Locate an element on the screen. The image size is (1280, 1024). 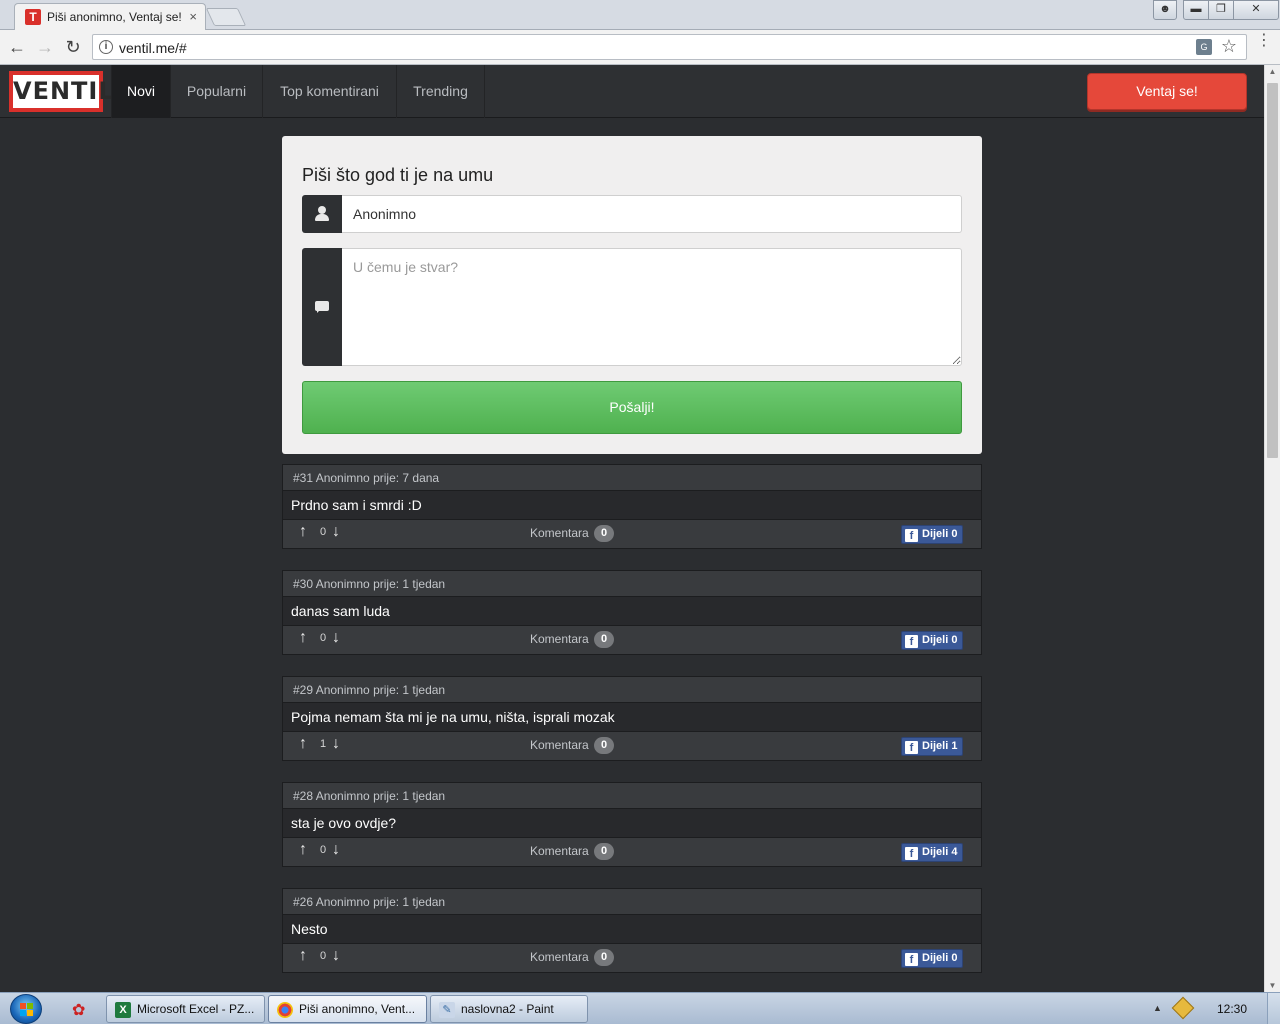
close-window-button: ✕ is located at coordinates (1256, 10).